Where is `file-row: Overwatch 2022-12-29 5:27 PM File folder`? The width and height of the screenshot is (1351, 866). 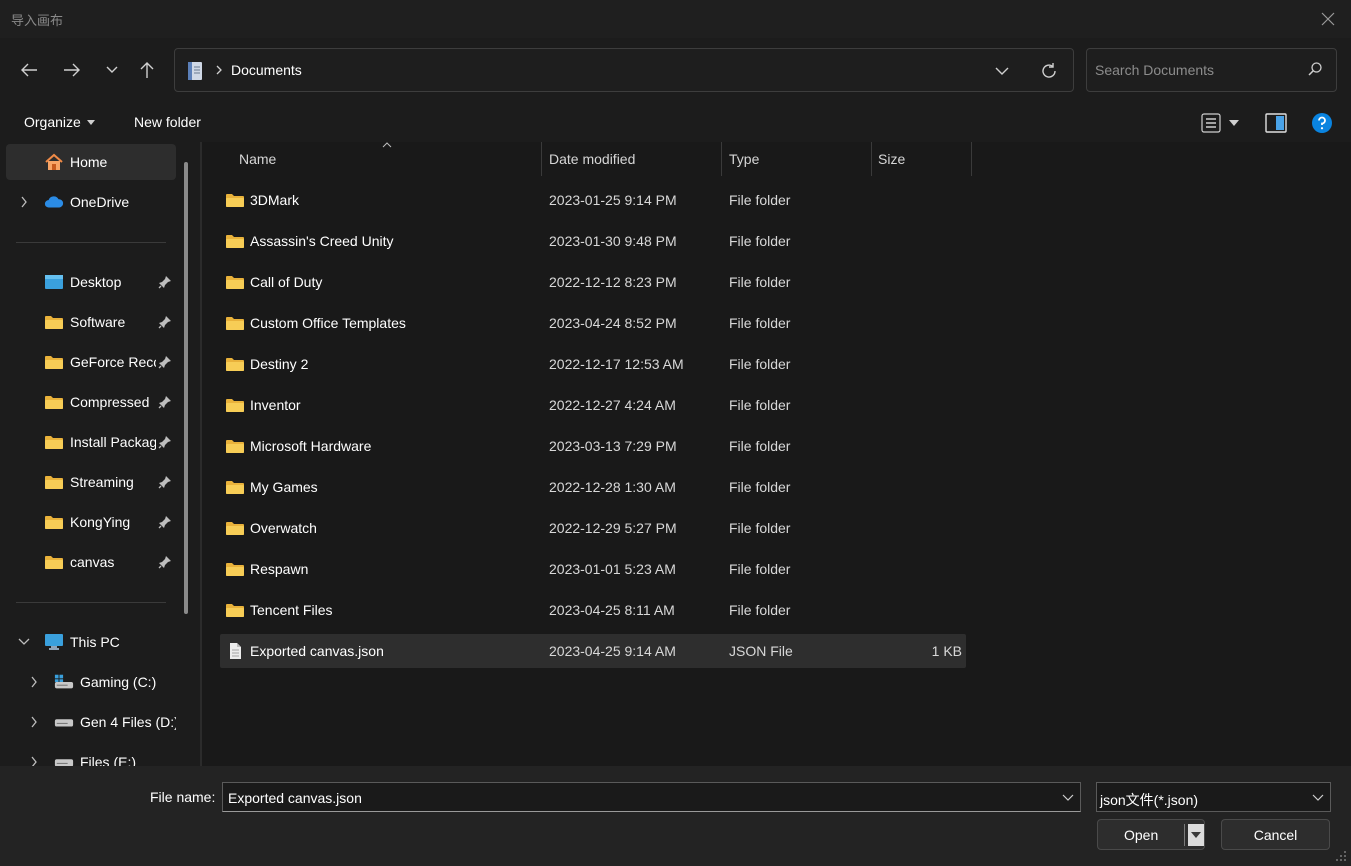 file-row: Overwatch 2022-12-29 5:27 PM File folder is located at coordinates (593, 528).